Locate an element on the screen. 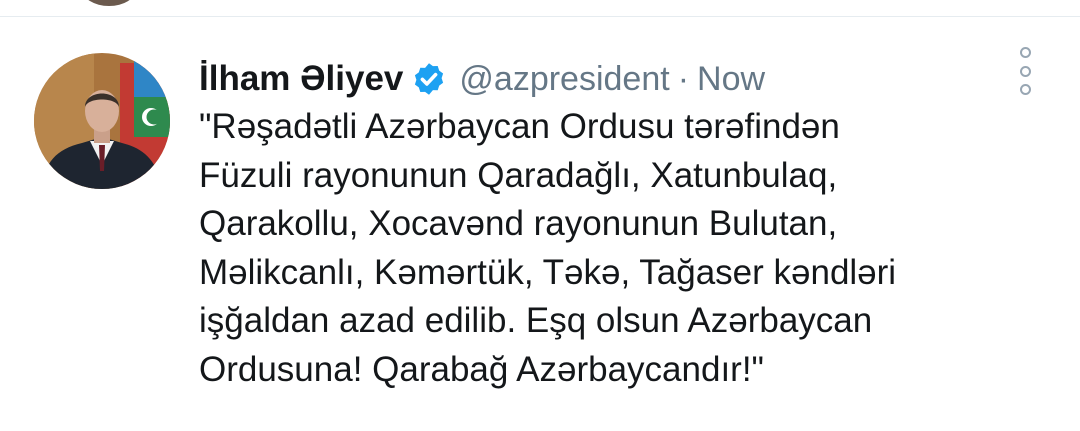 Image resolution: width=1080 pixels, height=431 pixels. more-options-icon is located at coordinates (1025, 71).